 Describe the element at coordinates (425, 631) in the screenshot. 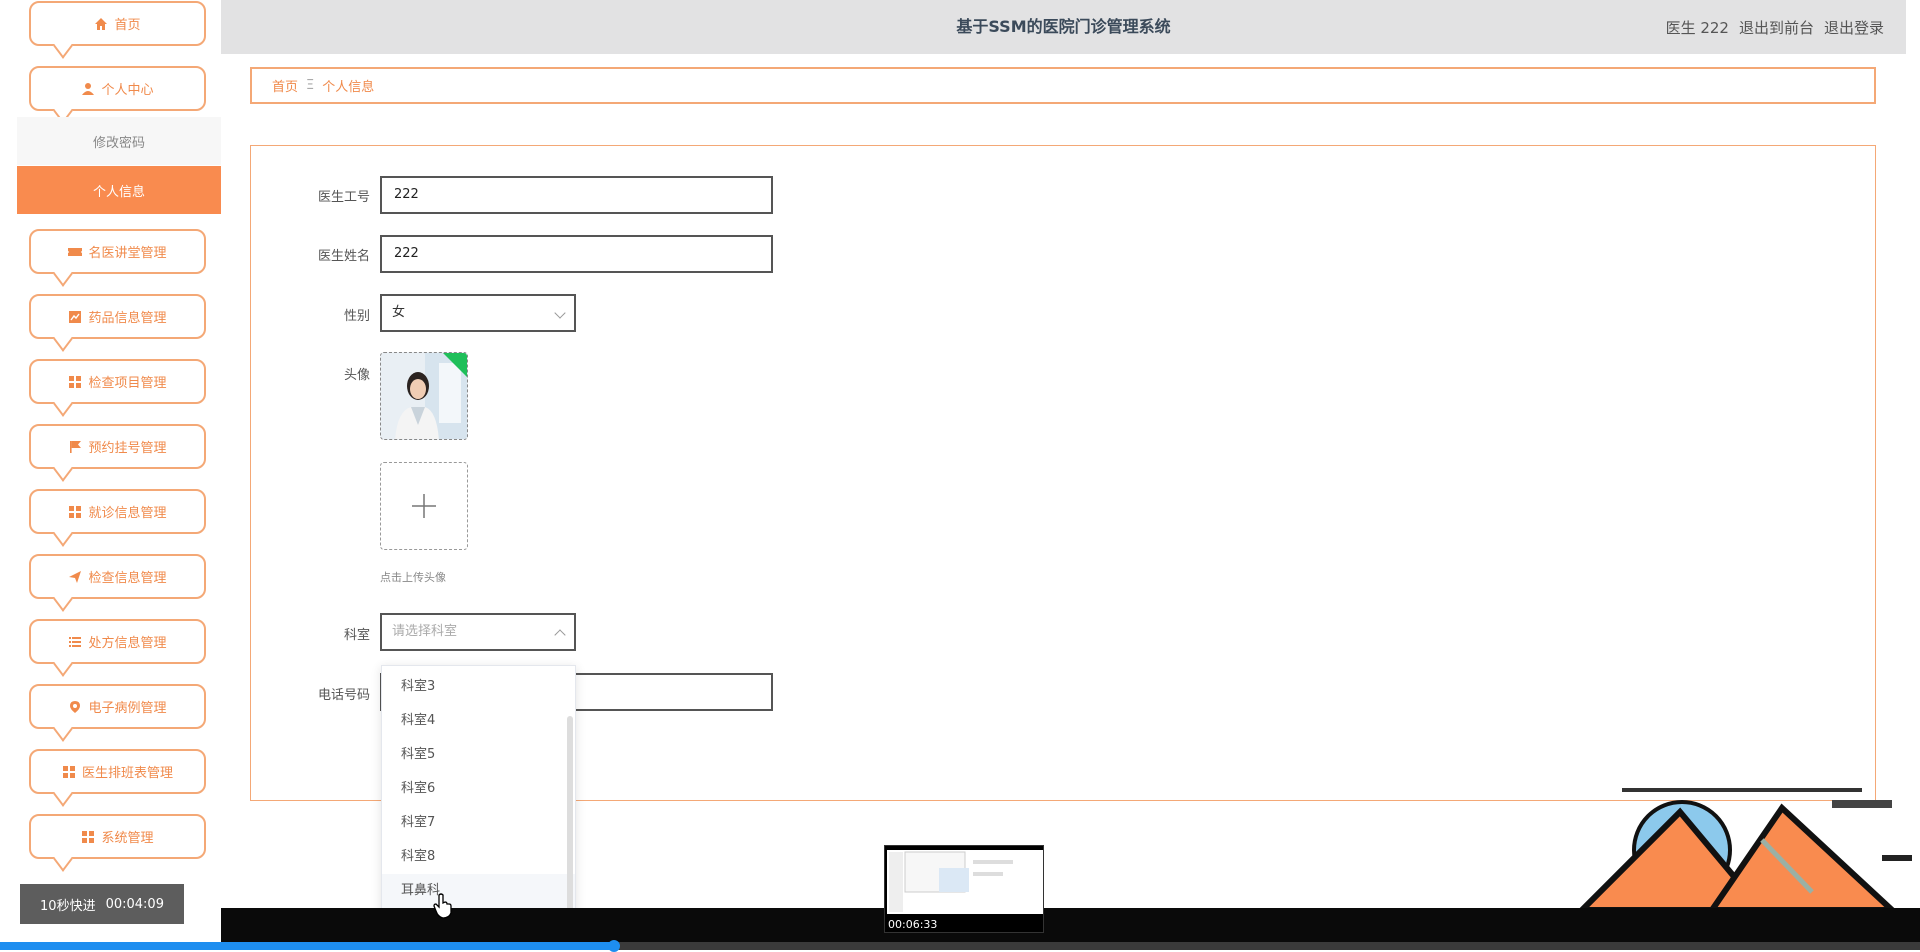

I see `department-placeholder: 请选择科室` at that location.